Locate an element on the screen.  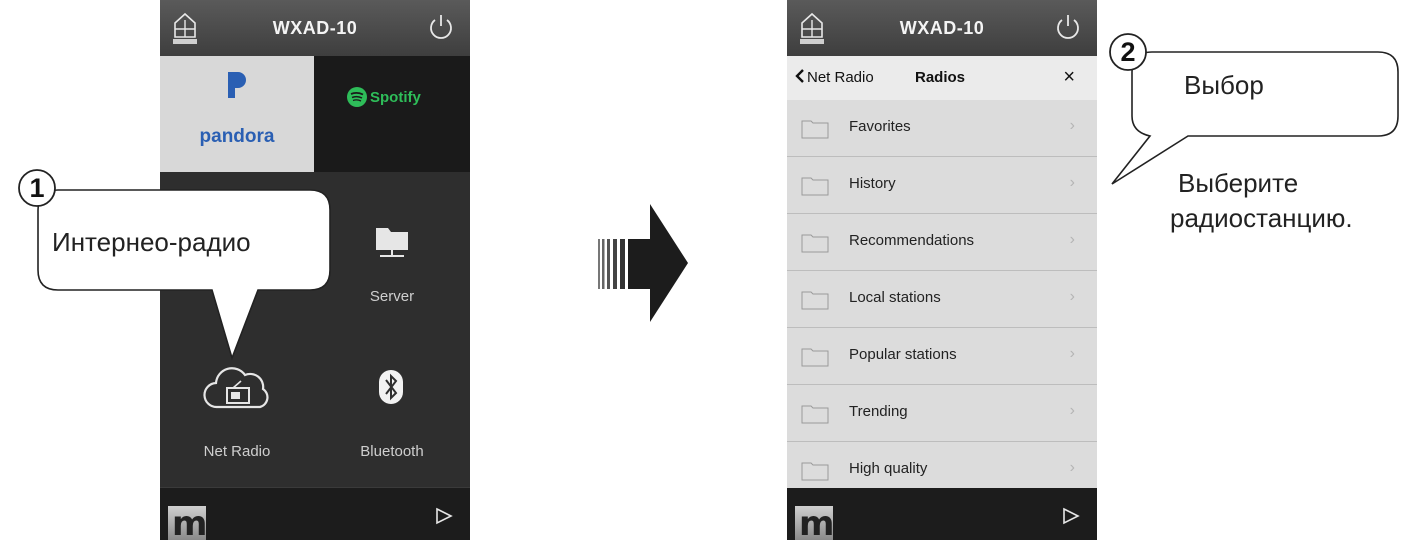
step-2-number: 2 is located at coordinates (1128, 52).